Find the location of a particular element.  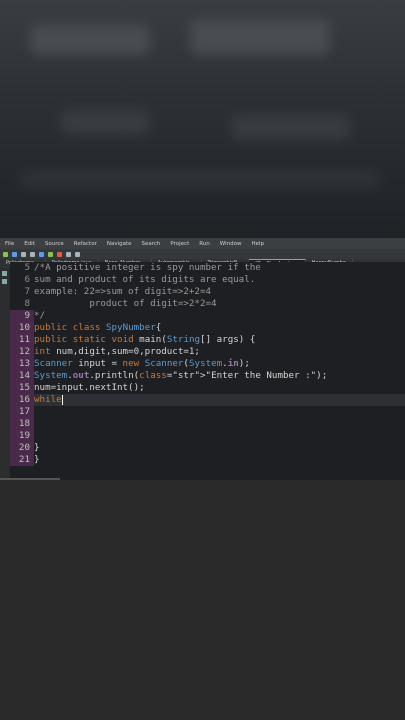

code-line: 10 public class SpyNumber{ is located at coordinates (207, 328).